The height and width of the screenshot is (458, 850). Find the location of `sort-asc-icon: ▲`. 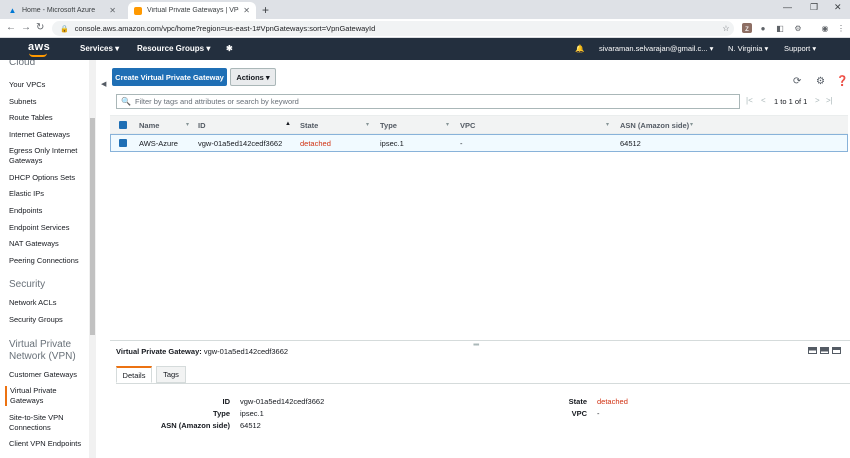

sort-asc-icon: ▲ is located at coordinates (288, 124).